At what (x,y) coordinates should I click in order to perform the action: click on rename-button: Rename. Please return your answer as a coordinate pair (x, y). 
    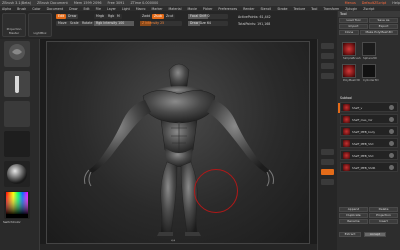
    Looking at the image, I should click on (353, 221).